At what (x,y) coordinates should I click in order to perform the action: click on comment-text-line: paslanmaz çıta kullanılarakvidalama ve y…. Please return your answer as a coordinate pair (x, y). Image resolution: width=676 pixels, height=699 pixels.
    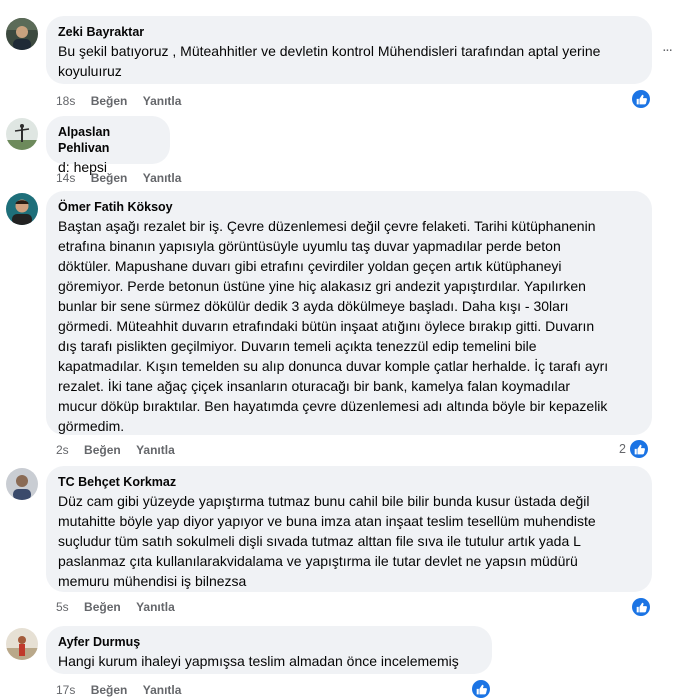
    Looking at the image, I should click on (318, 561).